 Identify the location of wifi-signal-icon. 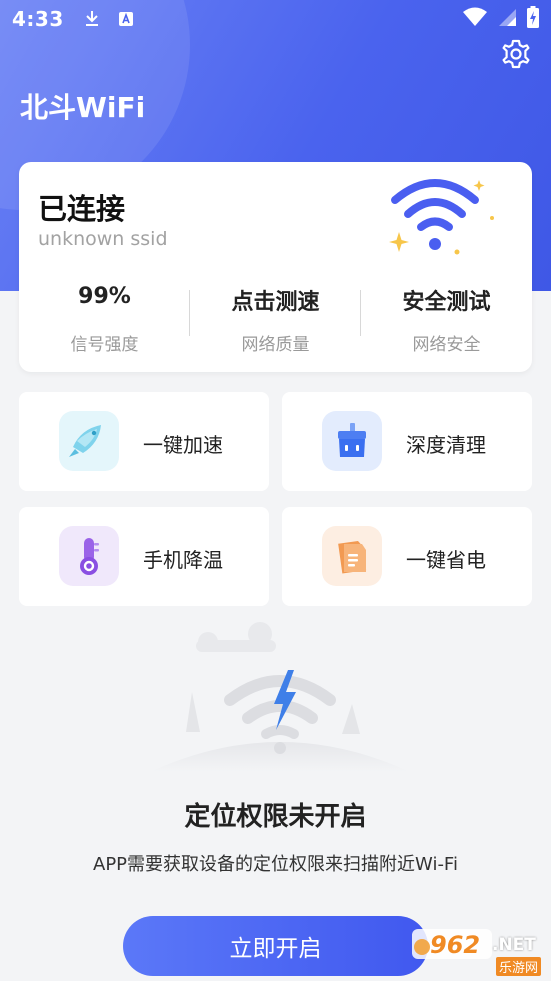
(475, 19).